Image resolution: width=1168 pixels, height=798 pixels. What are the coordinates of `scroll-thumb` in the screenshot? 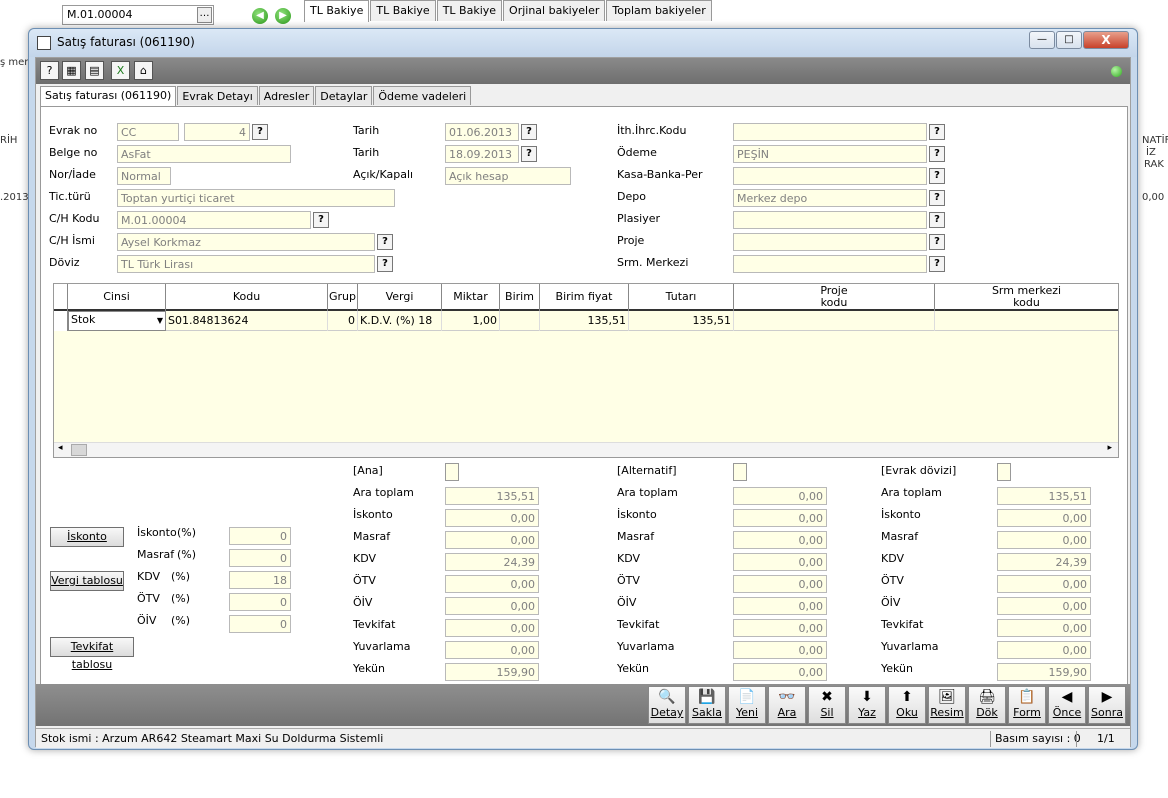 It's located at (79, 450).